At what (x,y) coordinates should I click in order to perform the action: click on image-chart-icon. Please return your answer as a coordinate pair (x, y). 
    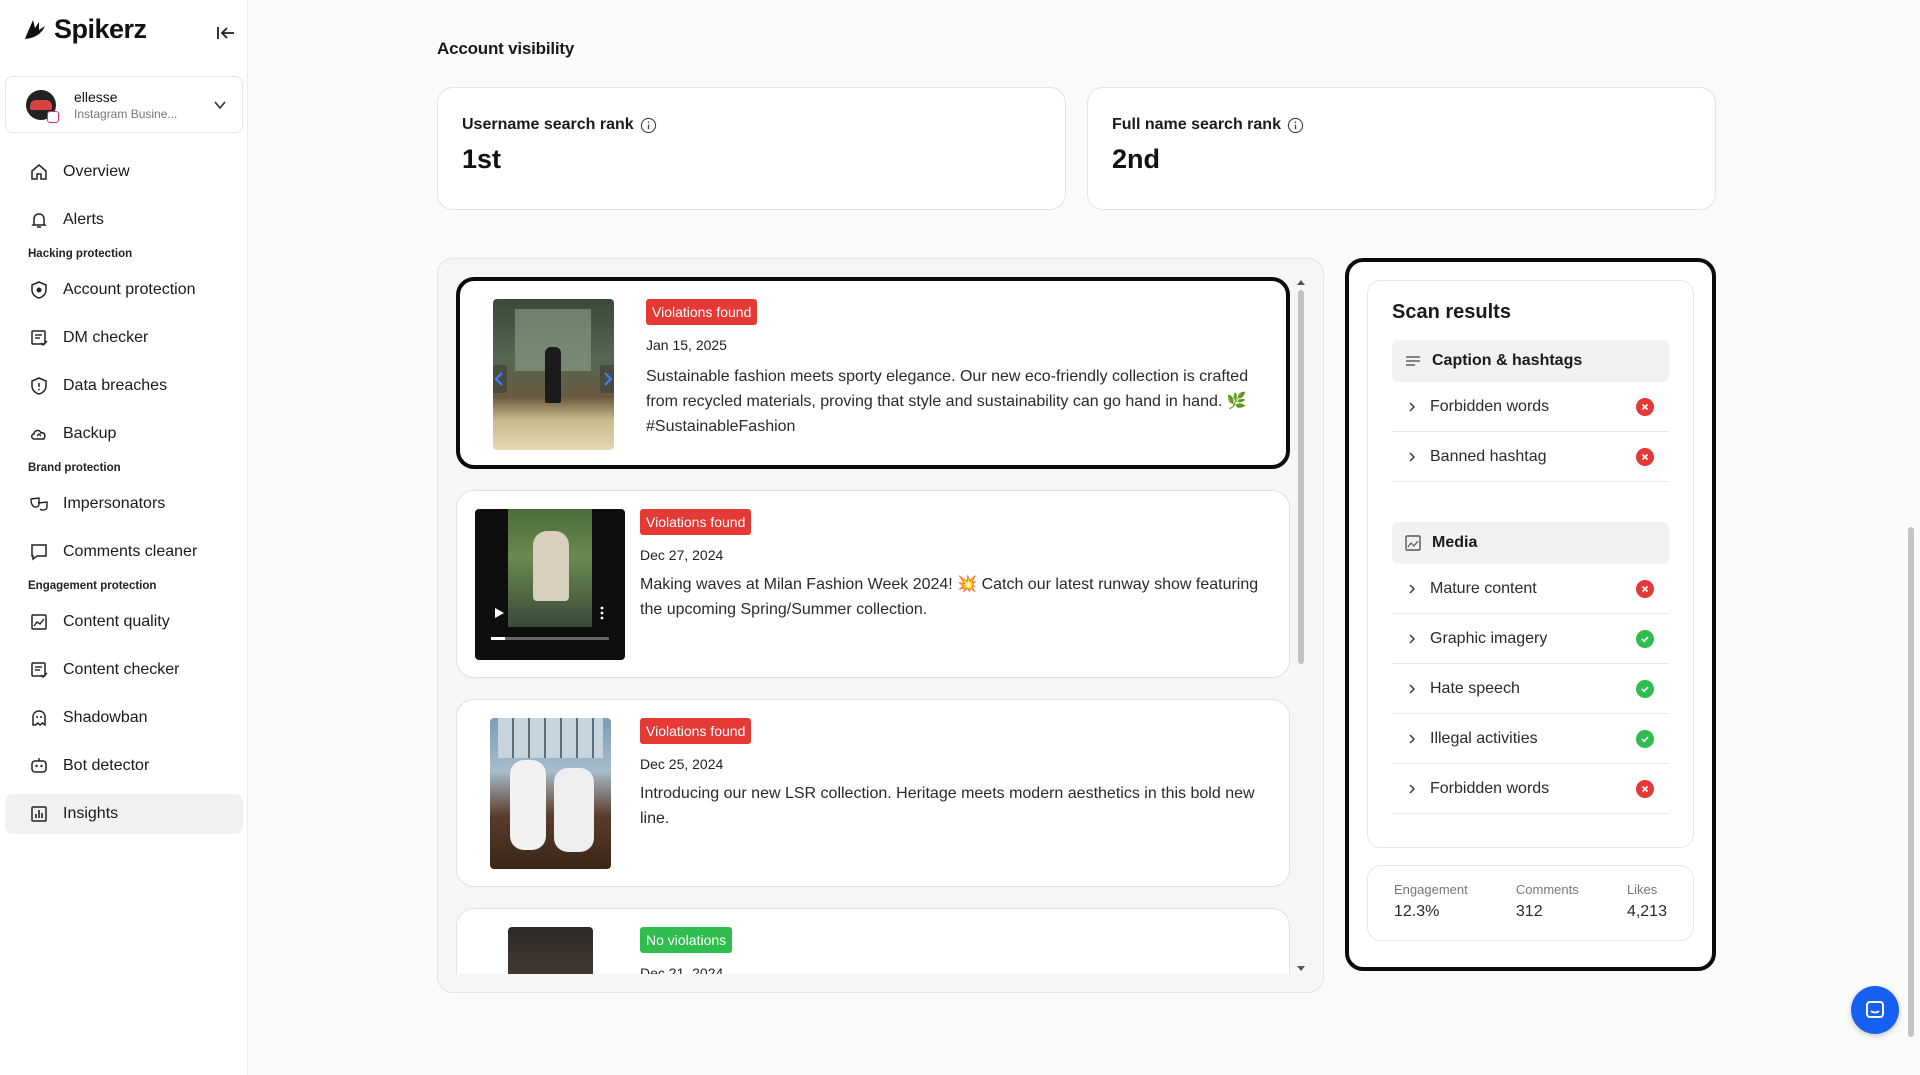
    Looking at the image, I should click on (39, 622).